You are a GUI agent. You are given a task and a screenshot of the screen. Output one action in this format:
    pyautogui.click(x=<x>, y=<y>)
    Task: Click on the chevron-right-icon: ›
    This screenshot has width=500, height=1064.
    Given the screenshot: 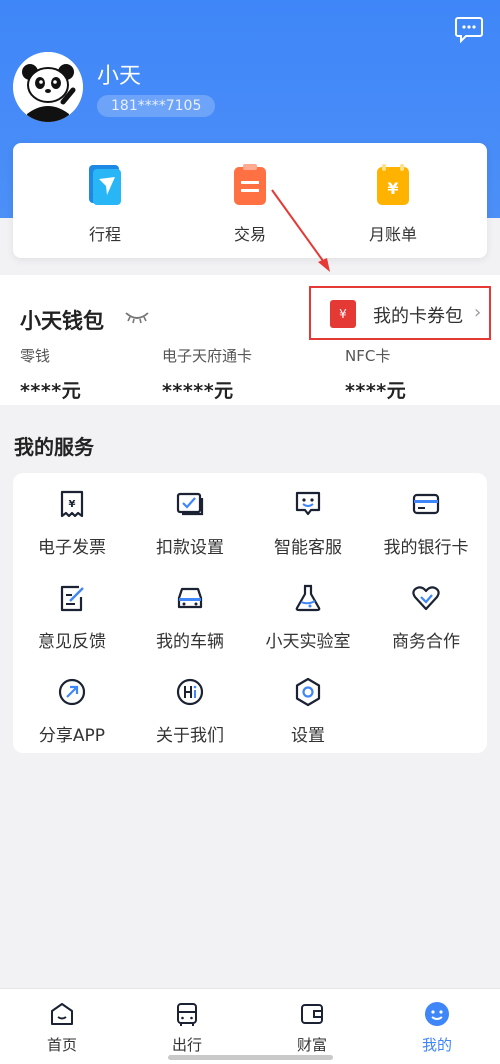 What is the action you would take?
    pyautogui.click(x=478, y=312)
    